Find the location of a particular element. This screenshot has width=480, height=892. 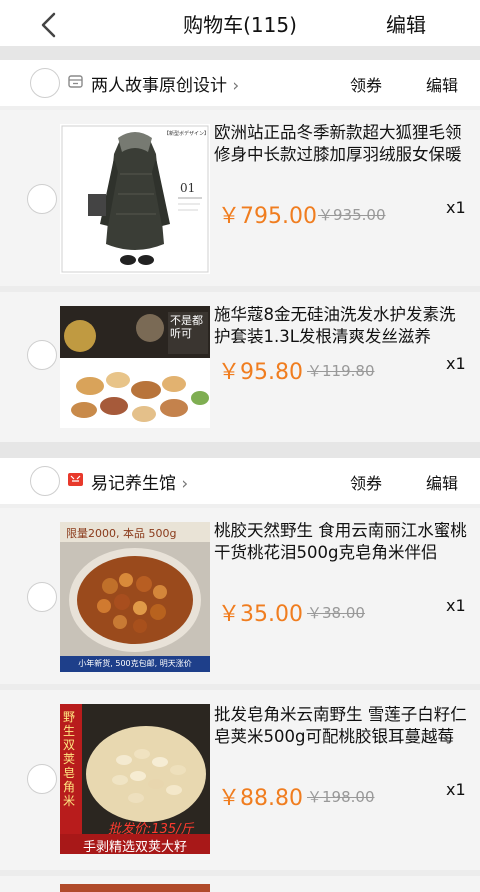

product-image: 01 【新型ボデザイン】 is located at coordinates (135, 199).